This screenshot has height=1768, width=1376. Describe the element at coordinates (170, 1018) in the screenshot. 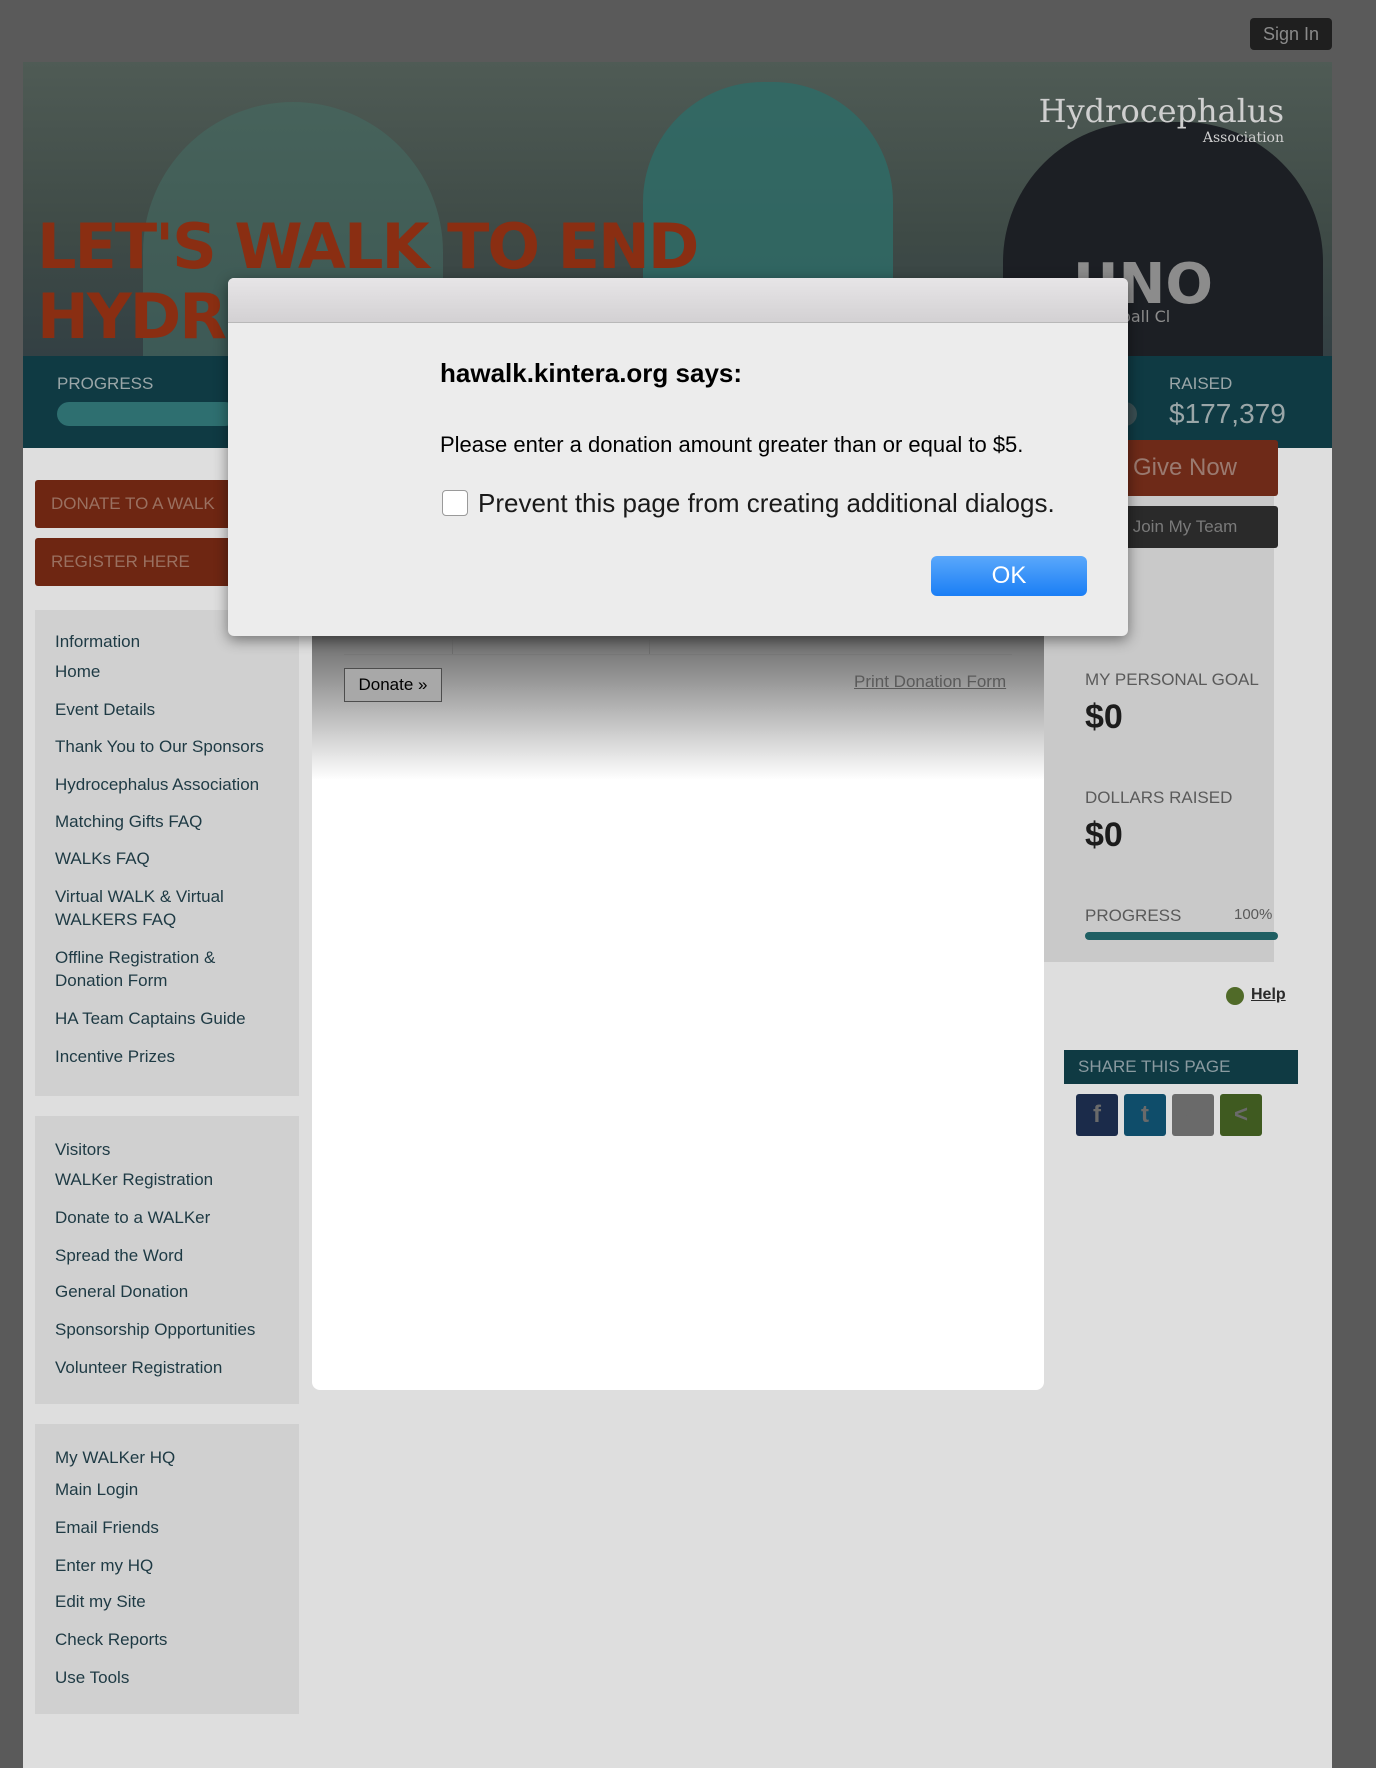

I see `menu-item-team-captains-guide: HA Team Captains Guide` at that location.